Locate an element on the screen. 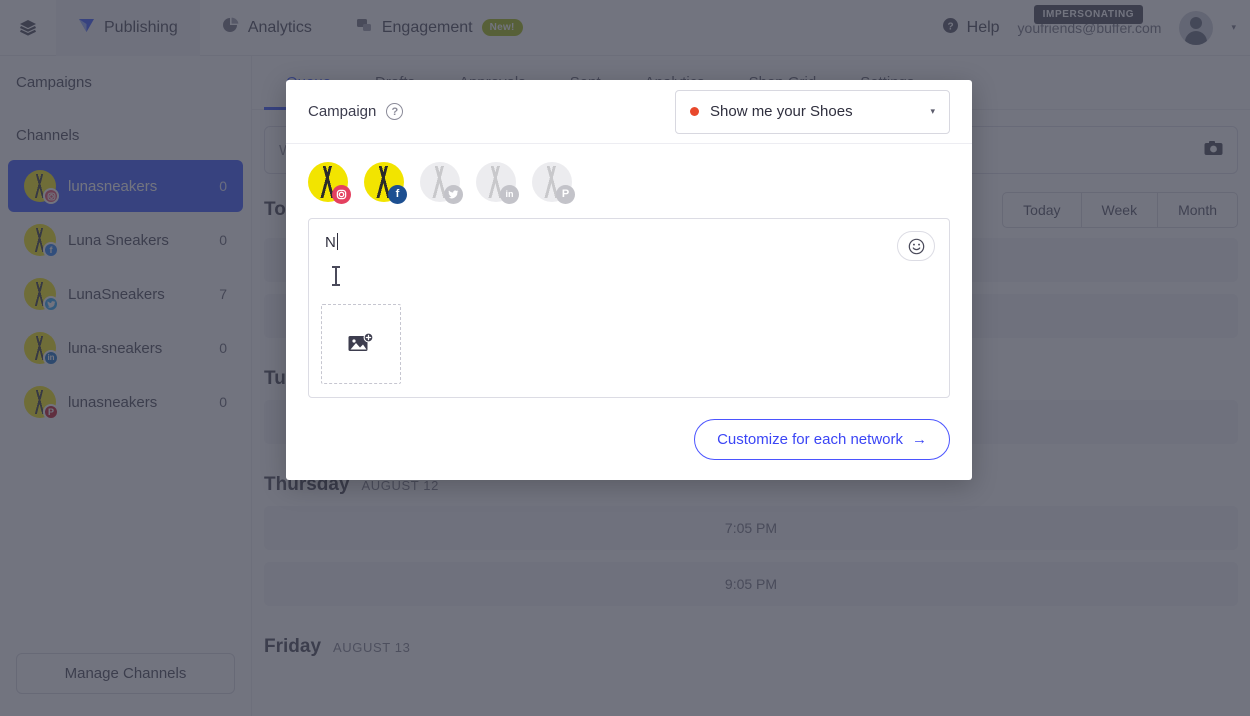 The image size is (1250, 716). pinterest-icon: P is located at coordinates (565, 194).